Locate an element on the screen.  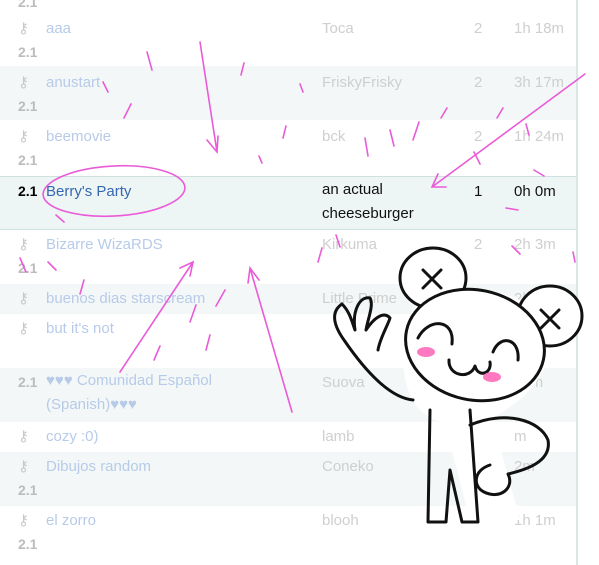
room-name-link: el zorro is located at coordinates (71, 520).